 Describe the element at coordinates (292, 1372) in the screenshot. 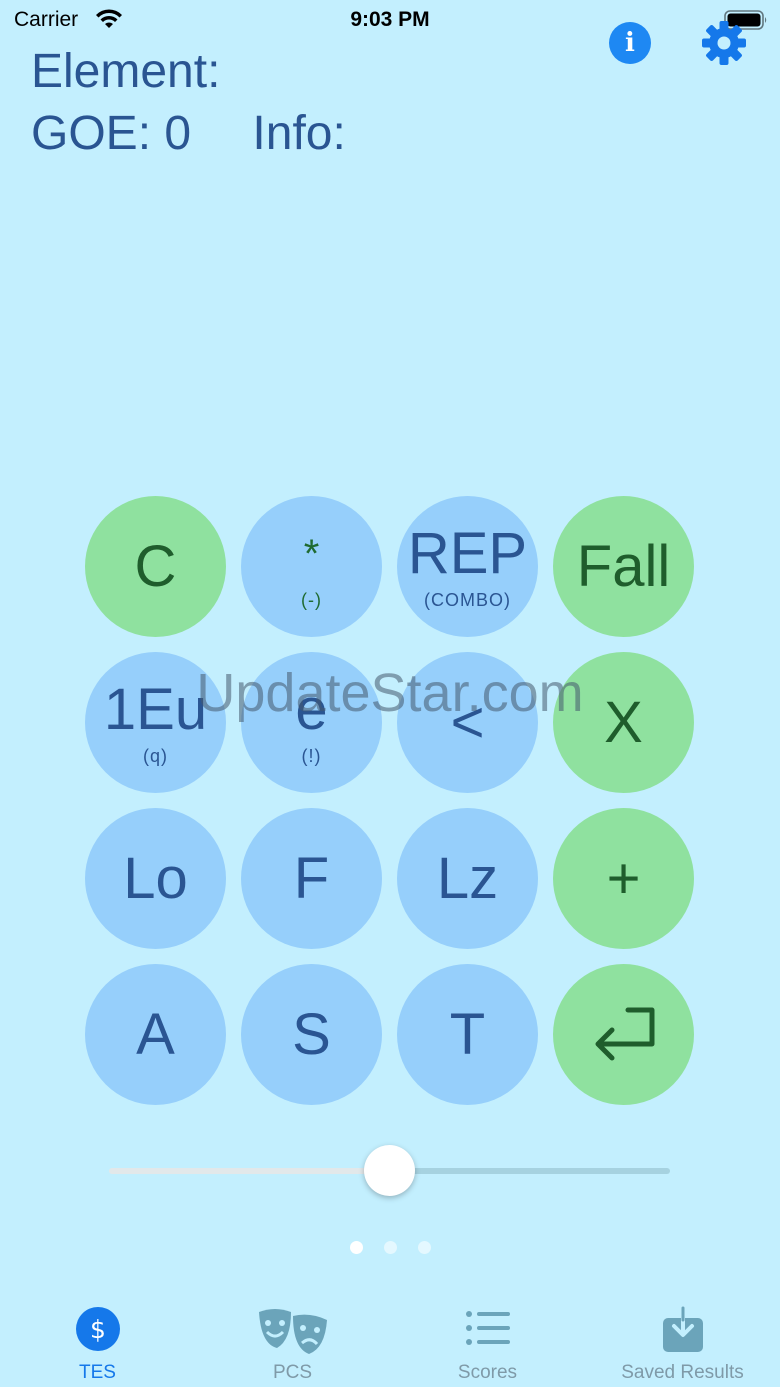

I see `tab-label: PCS` at that location.